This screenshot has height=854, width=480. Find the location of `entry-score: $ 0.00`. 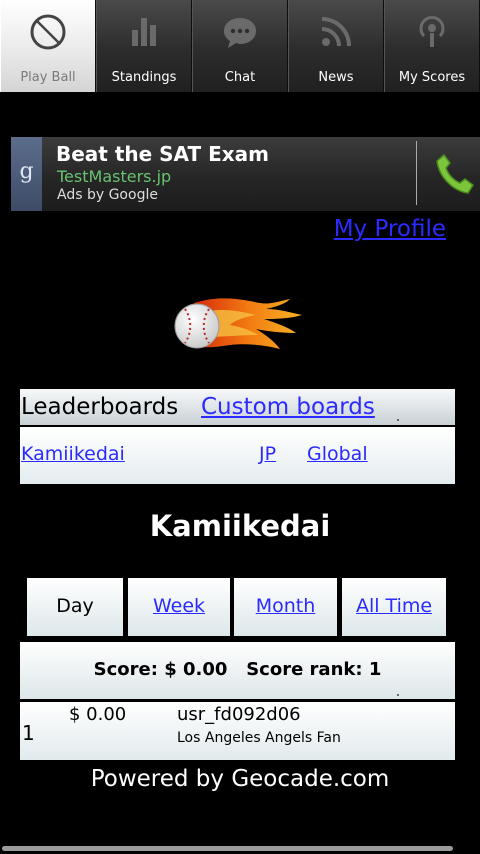

entry-score: $ 0.00 is located at coordinates (98, 714).